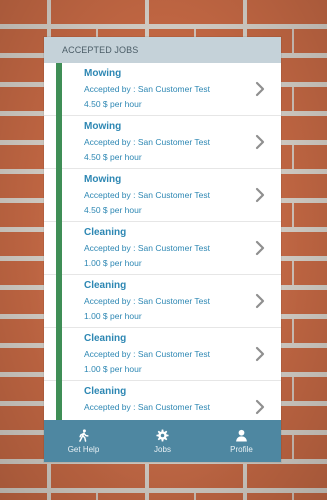  I want to click on accepted-jobs-header: ACCEPTED JOBS, so click(162, 50).